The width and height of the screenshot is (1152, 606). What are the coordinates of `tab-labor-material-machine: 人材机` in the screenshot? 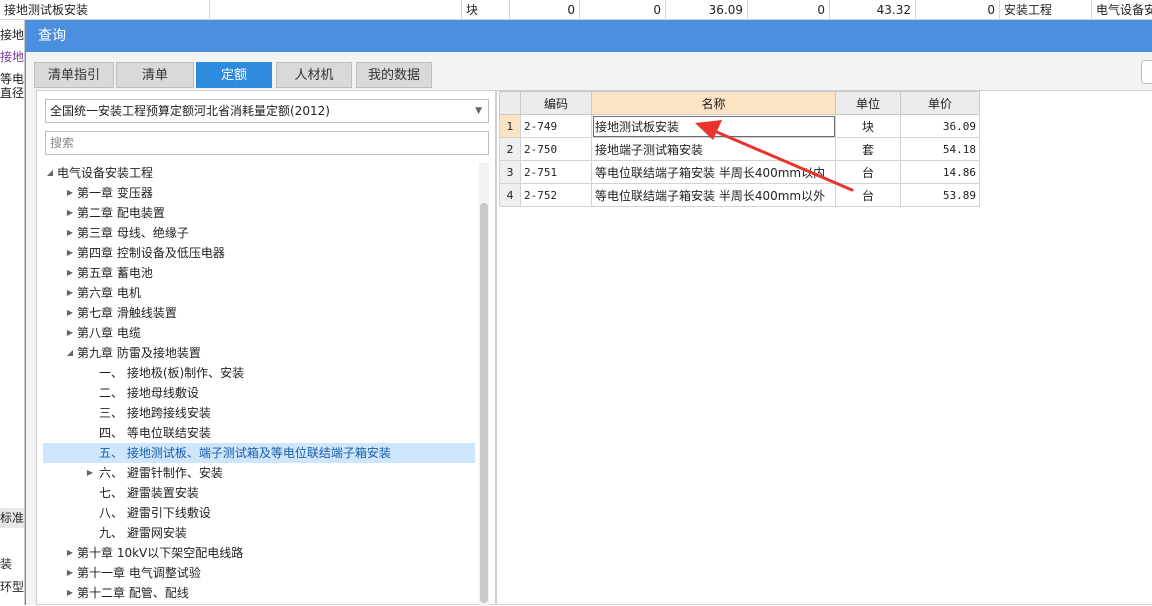 It's located at (314, 75).